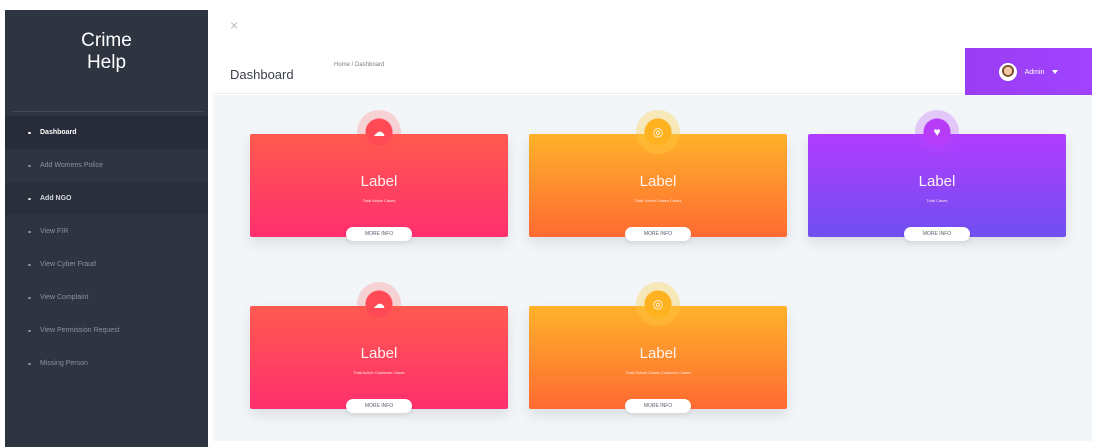  What do you see at coordinates (937, 200) in the screenshot?
I see `card-caption: Total Cases` at bounding box center [937, 200].